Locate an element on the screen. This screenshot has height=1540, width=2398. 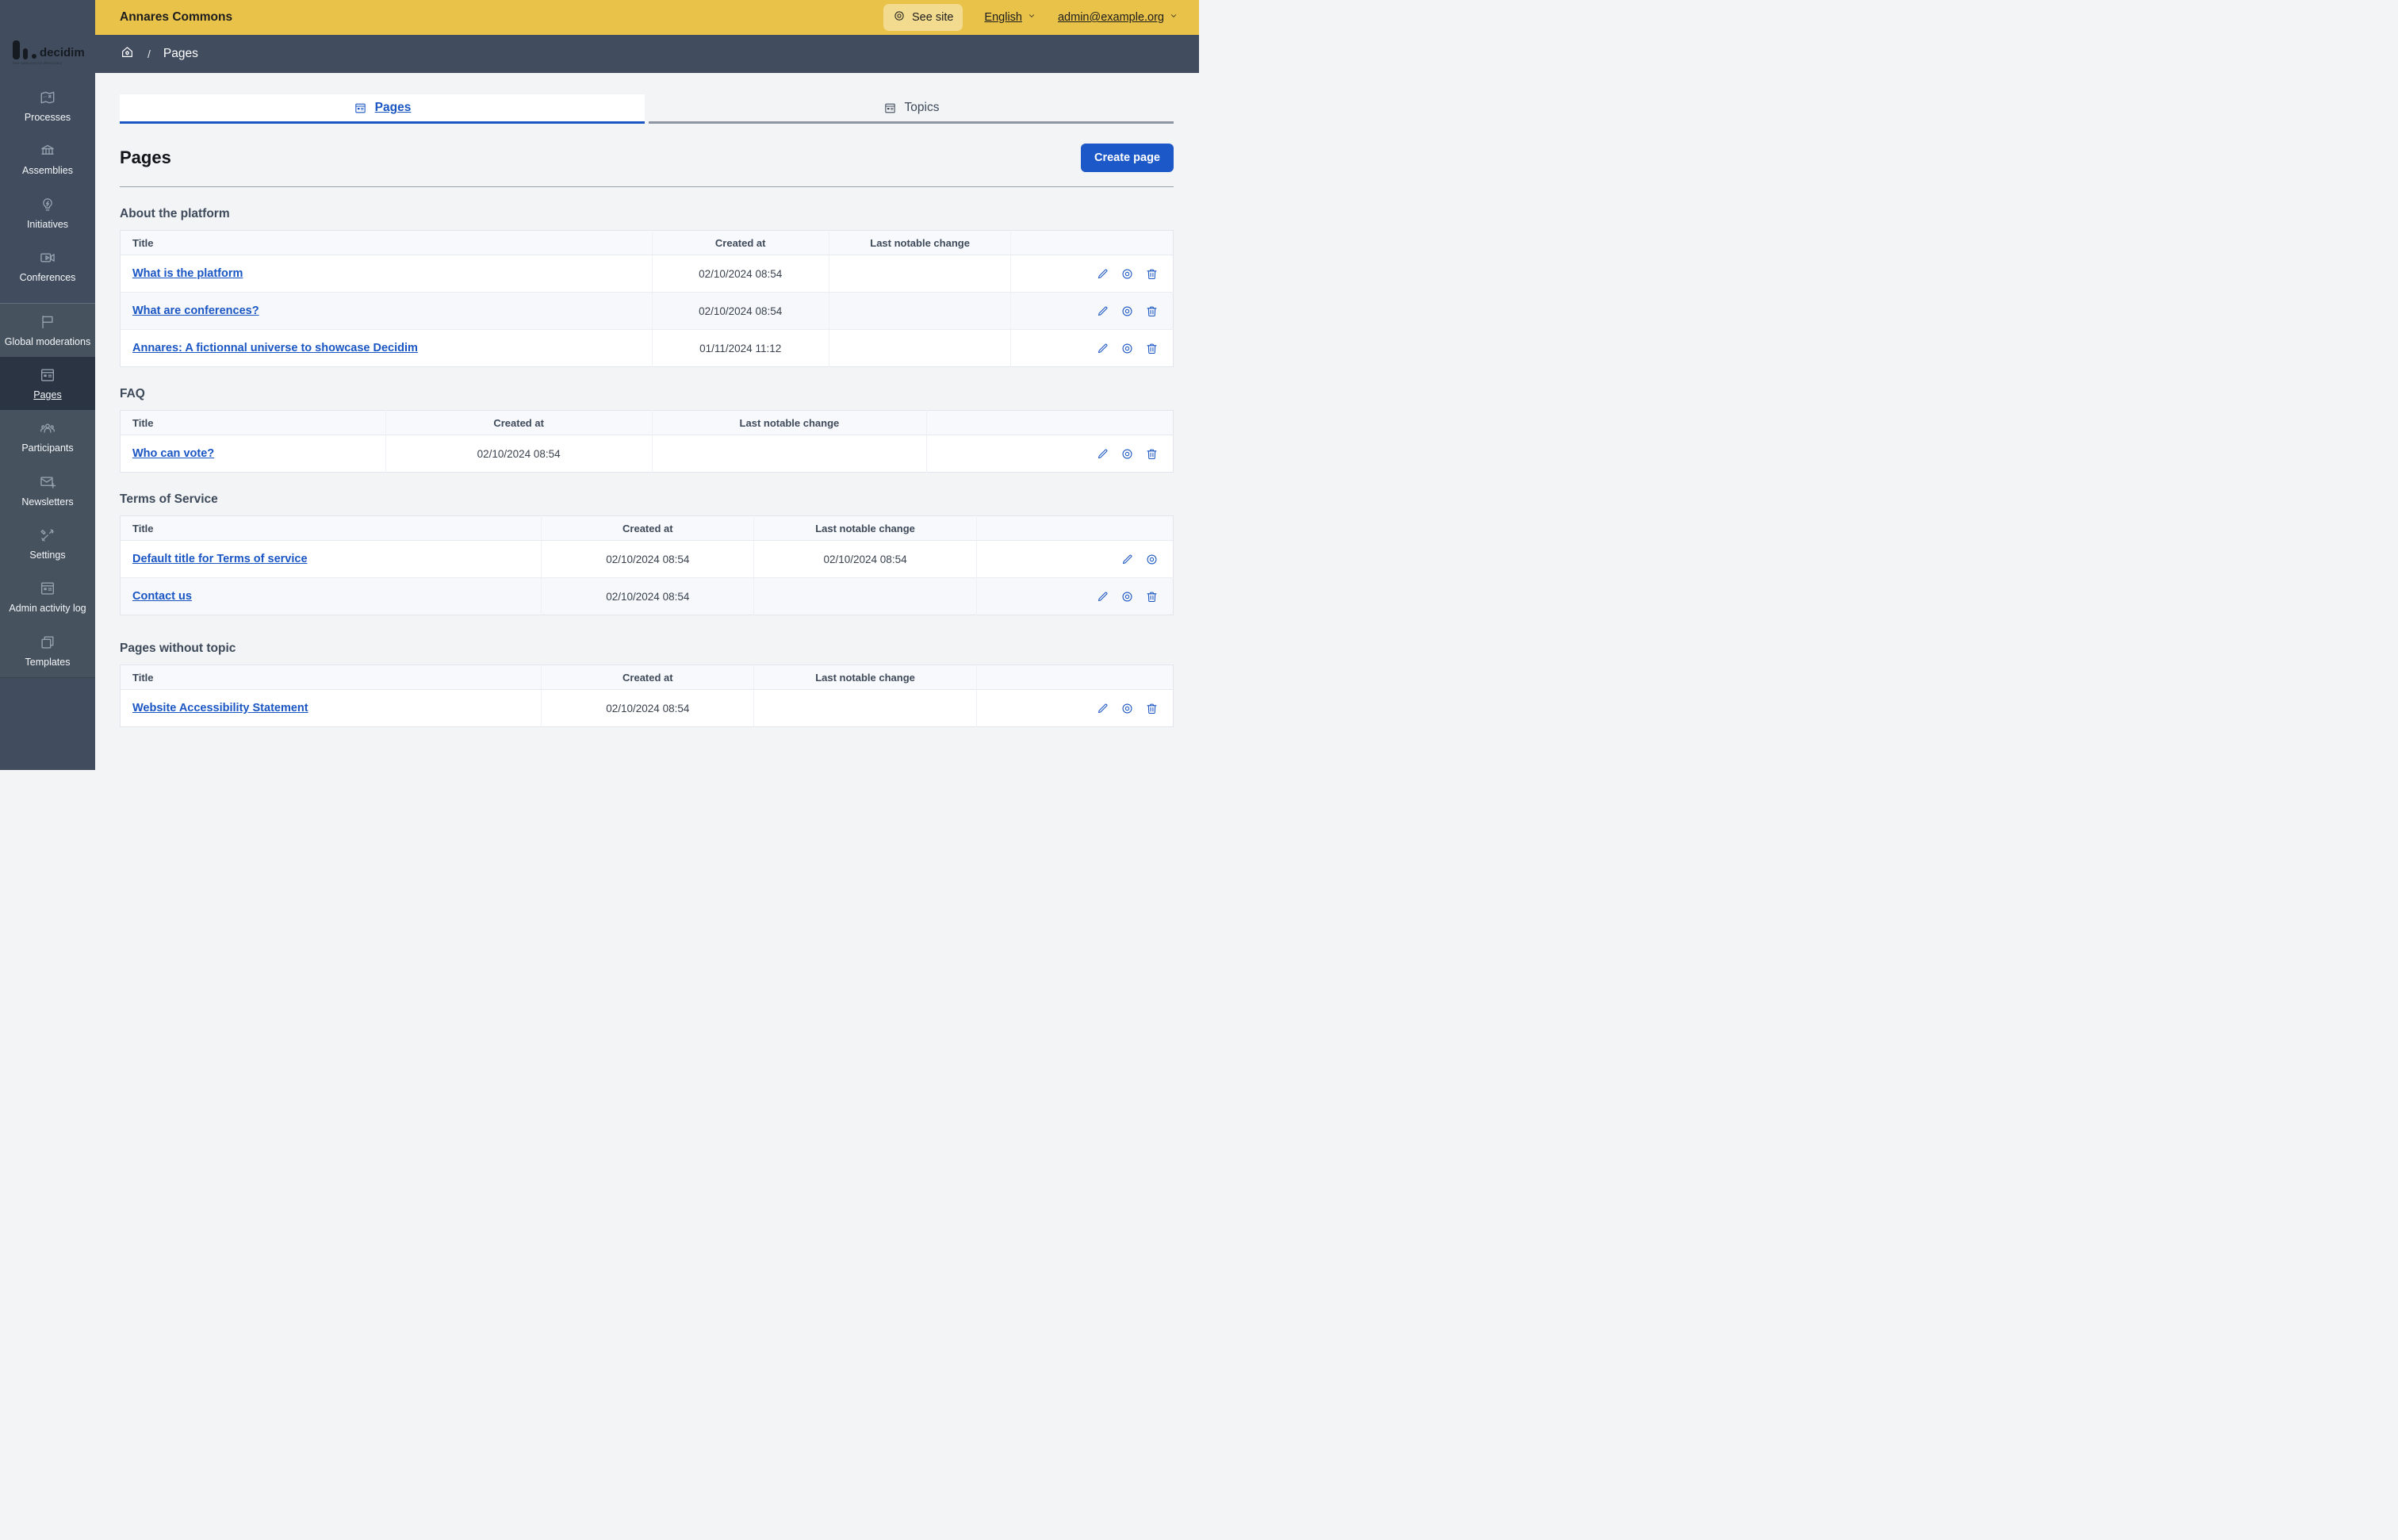
article-icon is located at coordinates (48, 375).